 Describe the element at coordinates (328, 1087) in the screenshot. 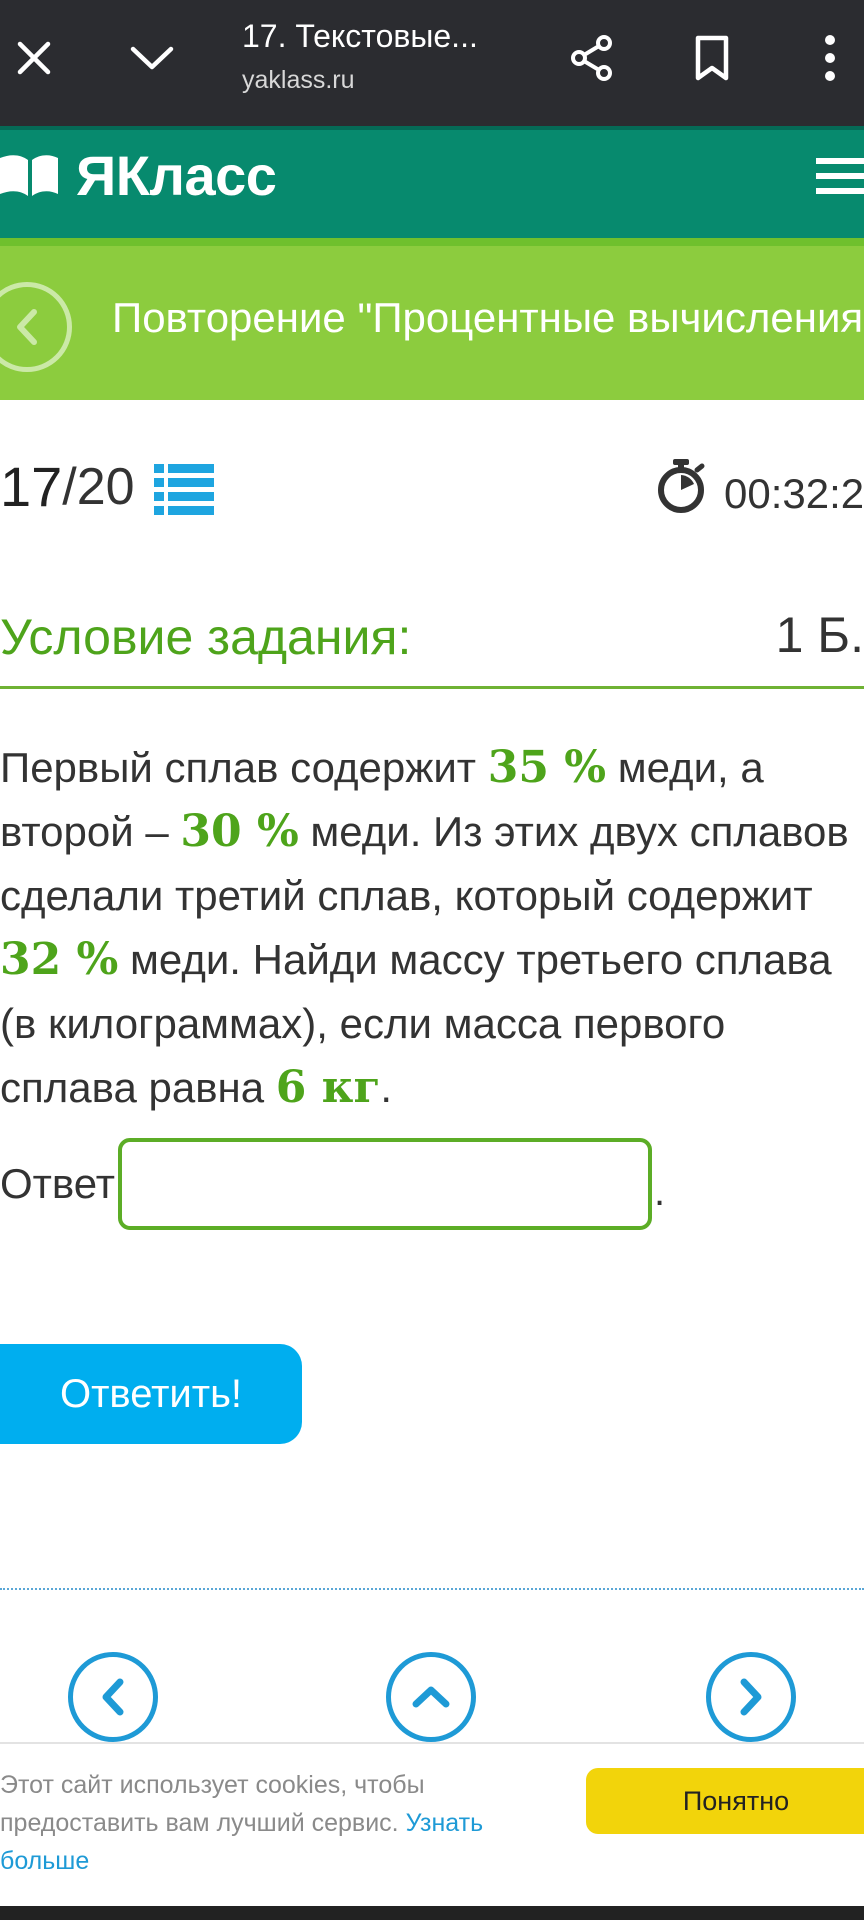

I see `value-6-kg: 6 кг` at that location.